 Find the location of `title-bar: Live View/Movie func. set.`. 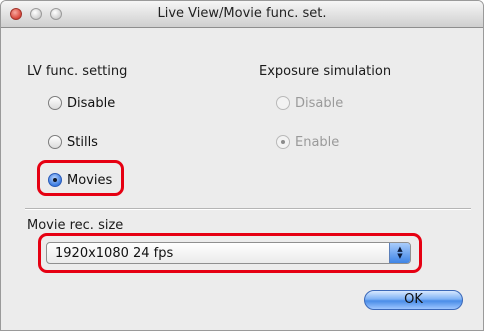

title-bar: Live View/Movie func. set. is located at coordinates (242, 14).